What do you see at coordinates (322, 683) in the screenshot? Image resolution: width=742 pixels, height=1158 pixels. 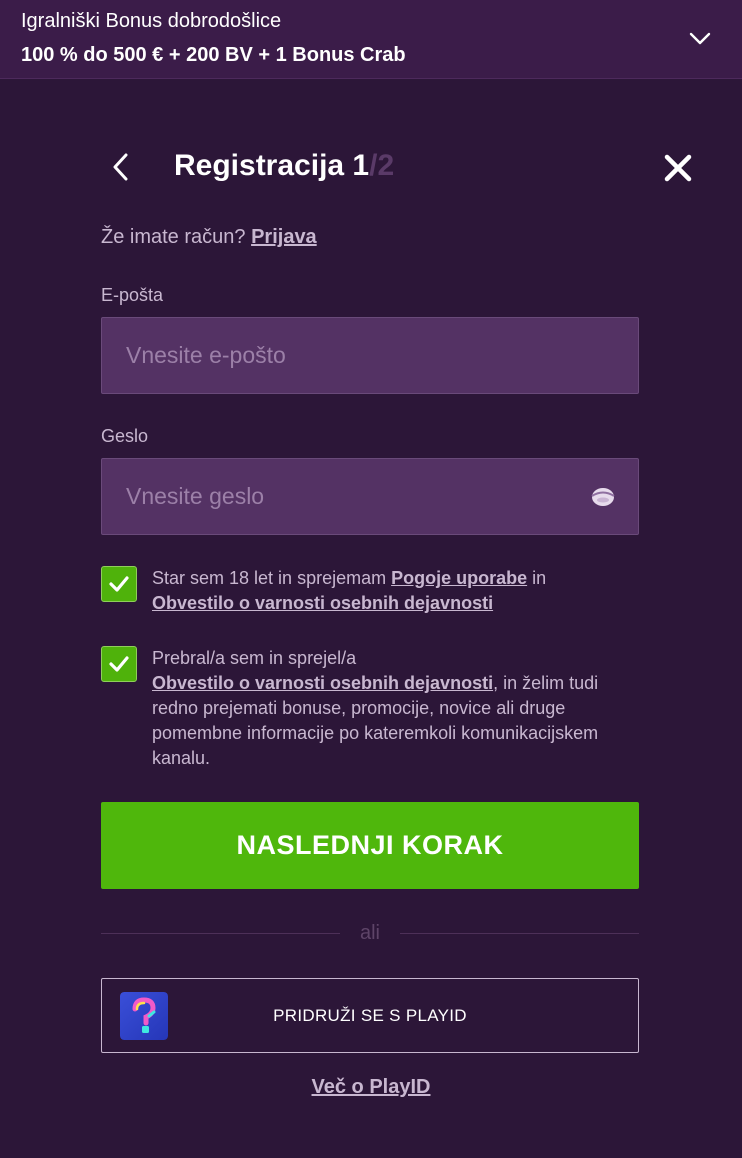 I see `privacy-notice-link-2: Obvestilo o varnosti osebnih dejavnosti` at bounding box center [322, 683].